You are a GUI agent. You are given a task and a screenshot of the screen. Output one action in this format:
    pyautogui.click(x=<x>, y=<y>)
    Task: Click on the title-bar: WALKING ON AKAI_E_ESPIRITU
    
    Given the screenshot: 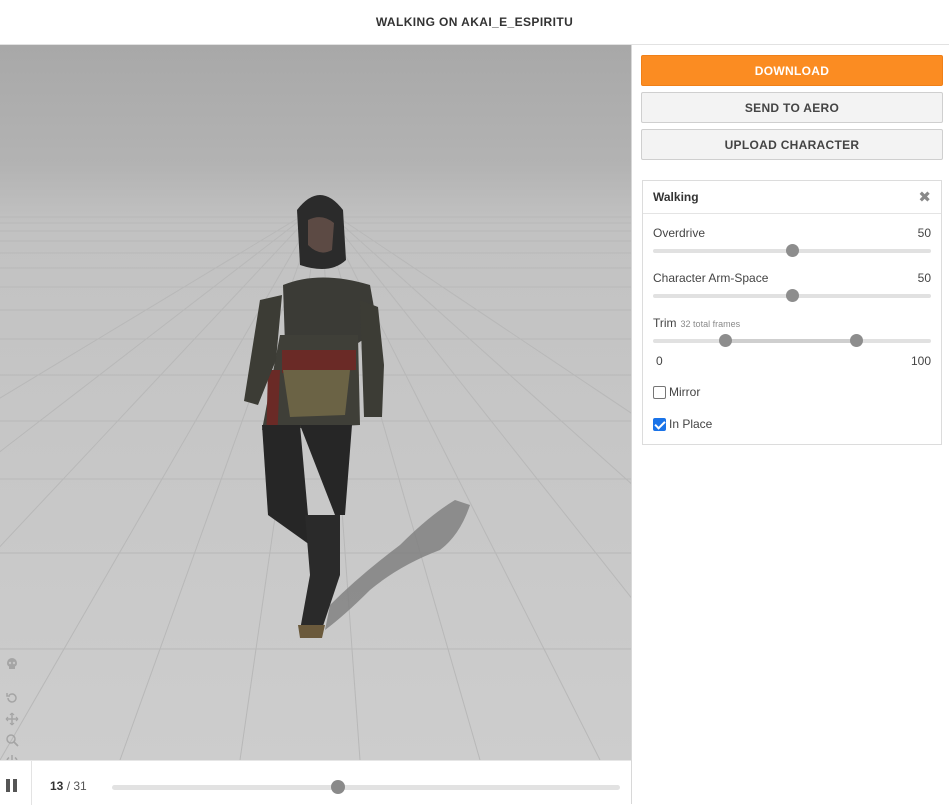 What is the action you would take?
    pyautogui.click(x=474, y=22)
    